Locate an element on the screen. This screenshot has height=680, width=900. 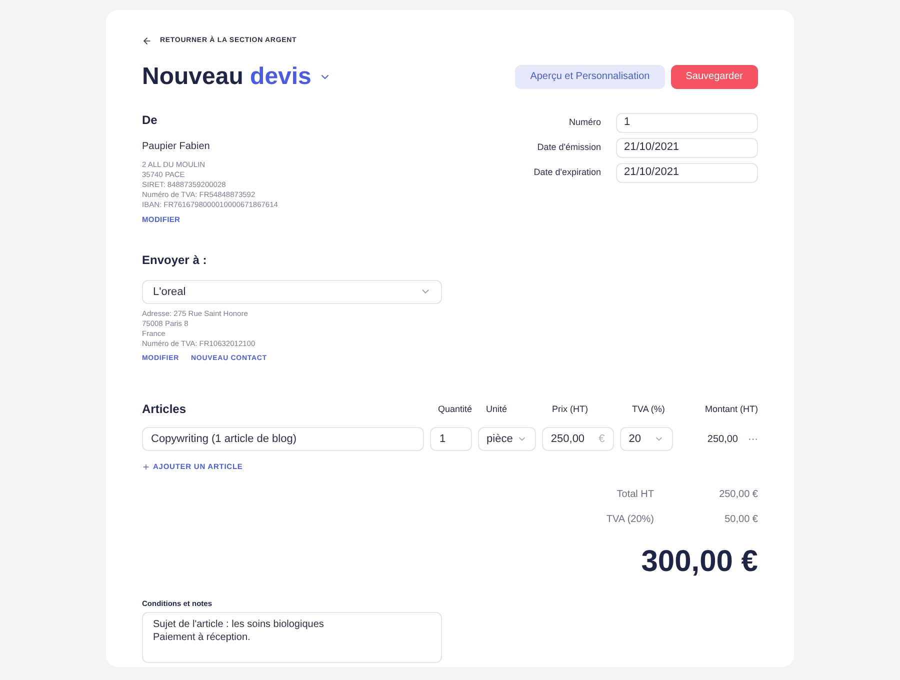
unit-select: pièce is located at coordinates (507, 439).